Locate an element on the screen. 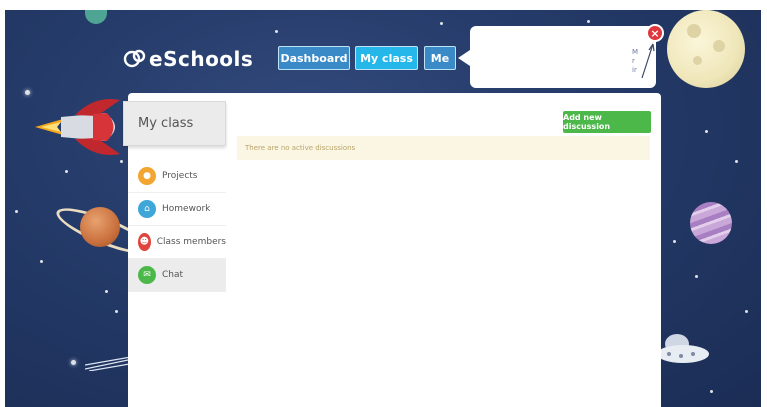 The image size is (767, 407). sidebar-item-homework: ⌂ Homework is located at coordinates (177, 209).